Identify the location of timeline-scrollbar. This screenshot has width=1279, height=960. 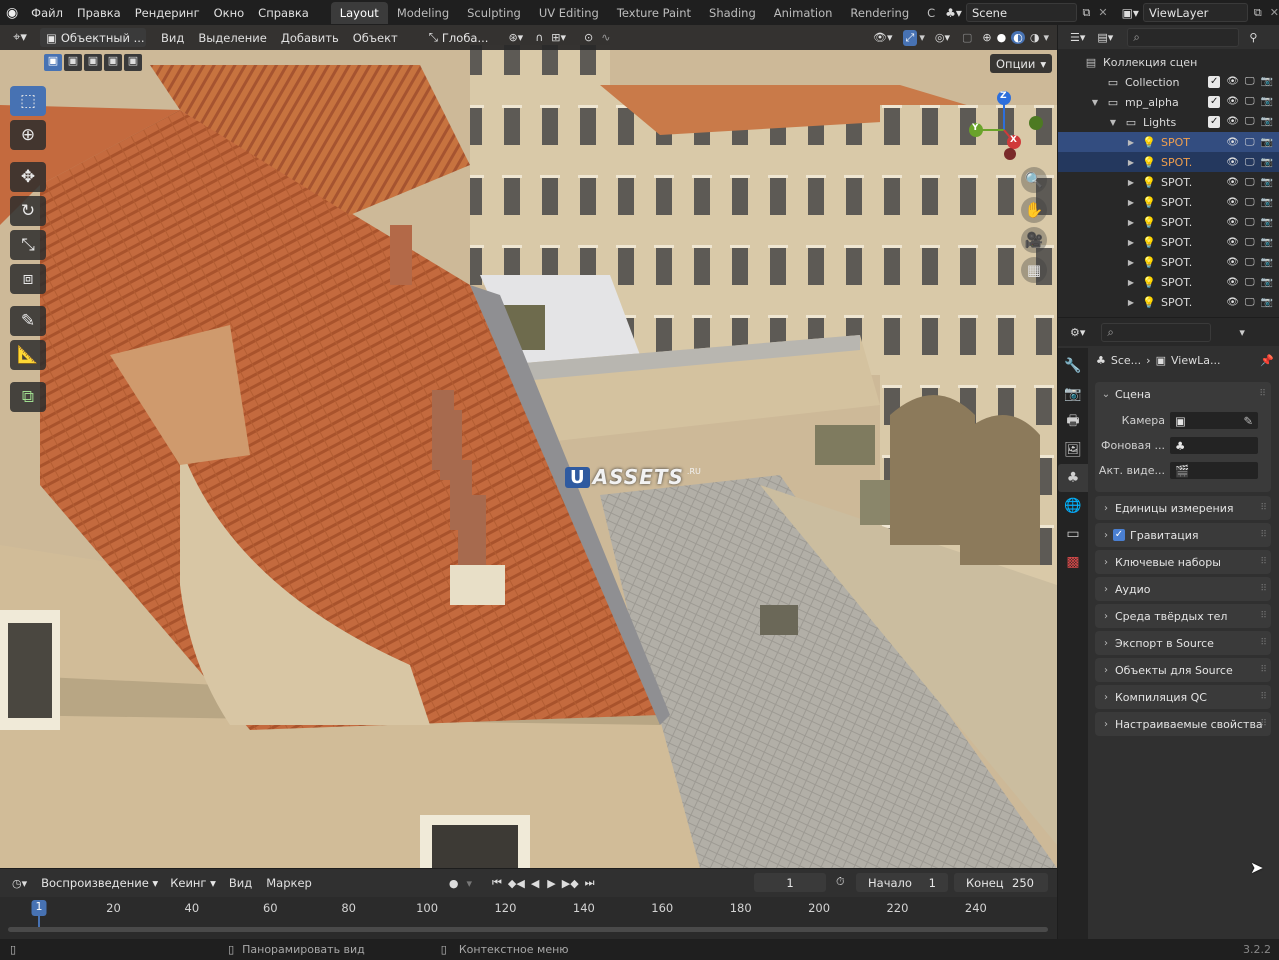
(528, 929).